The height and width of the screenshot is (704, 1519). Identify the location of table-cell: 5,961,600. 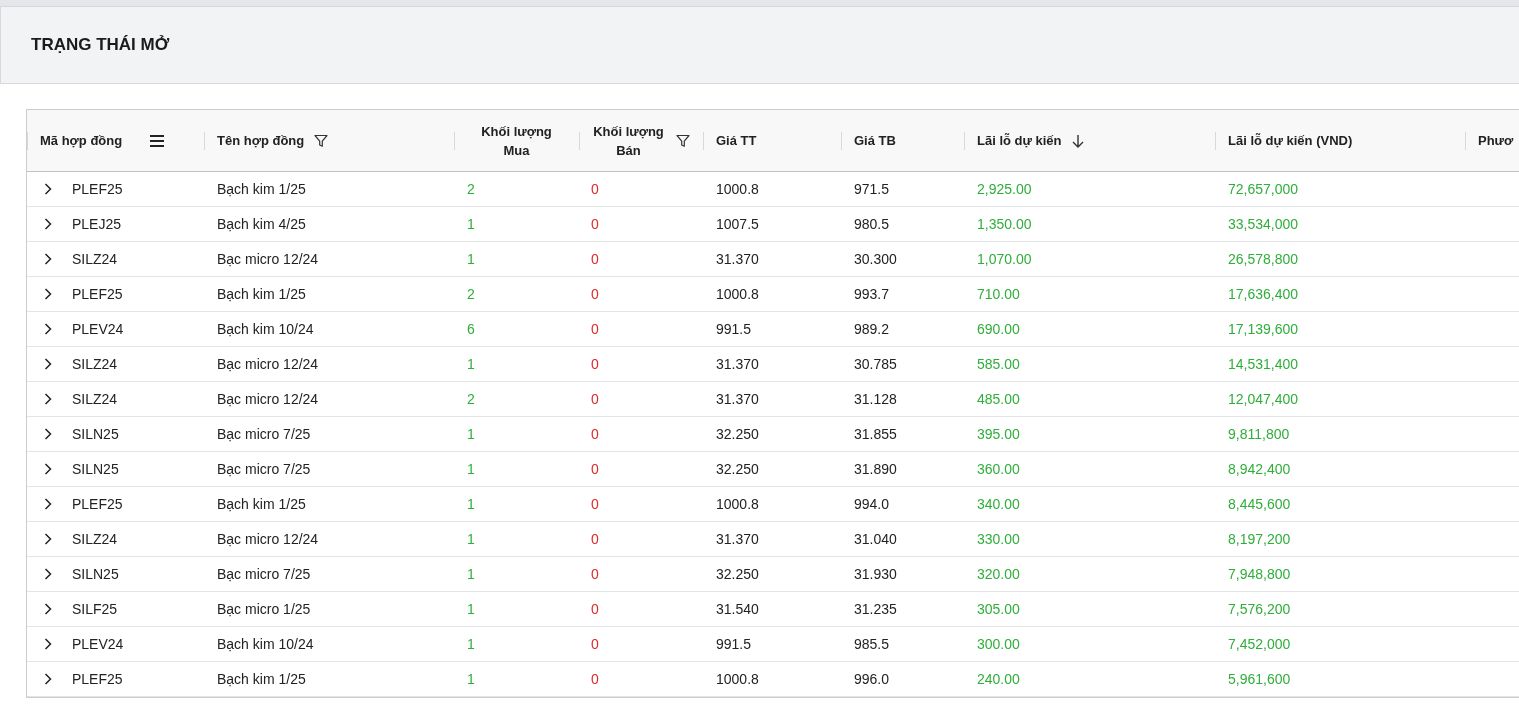
(1259, 679).